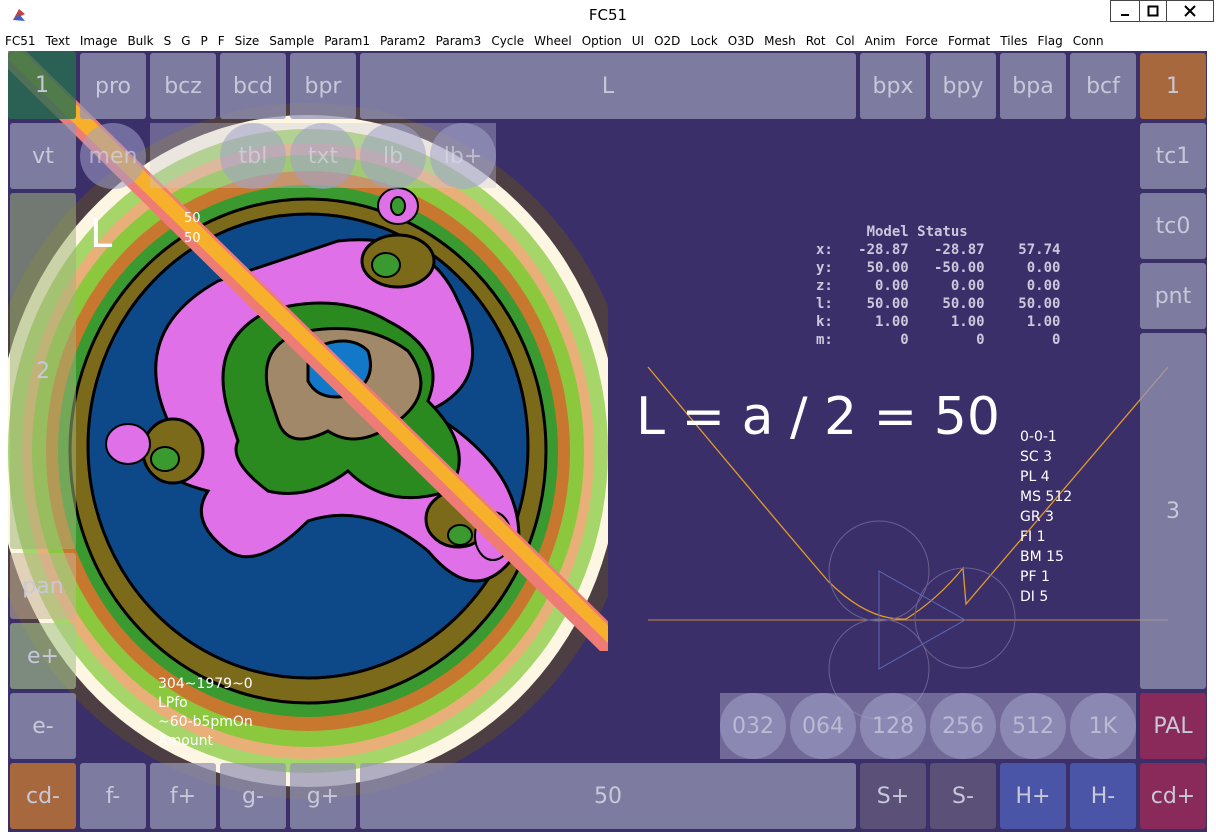 This screenshot has width=1216, height=839. Describe the element at coordinates (1042, 557) in the screenshot. I see `param-line: BM 15` at that location.